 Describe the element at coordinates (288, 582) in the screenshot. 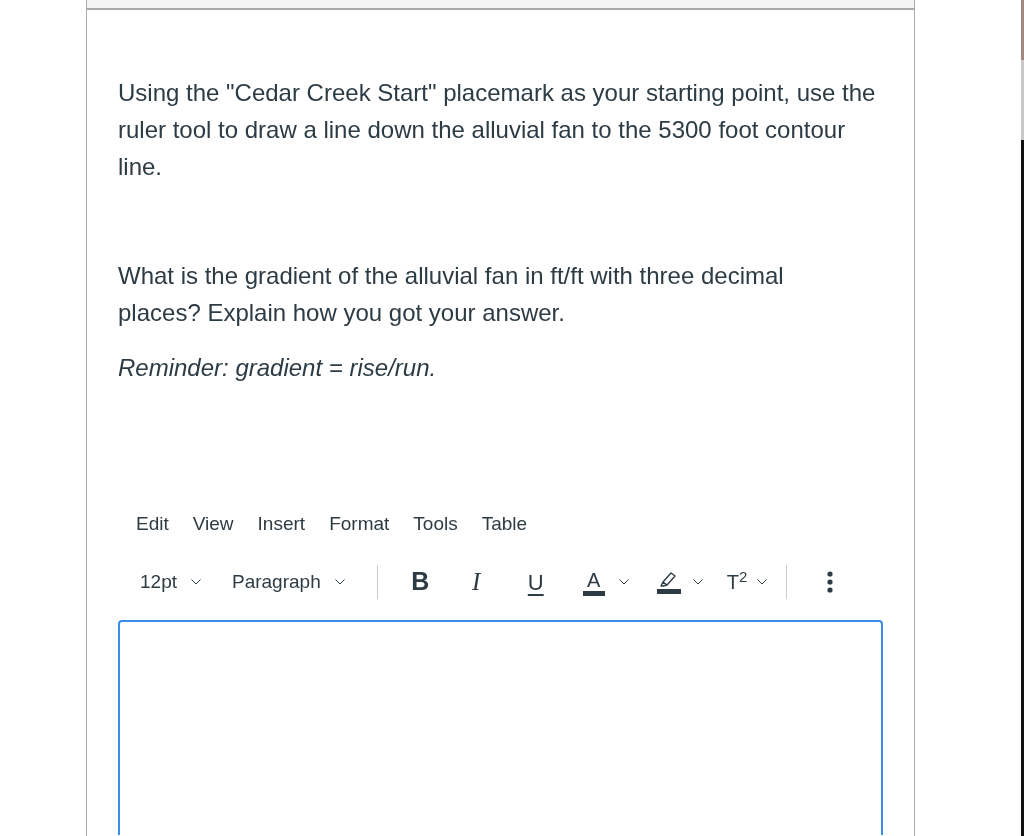

I see `dropdown-button: Paragraph` at that location.